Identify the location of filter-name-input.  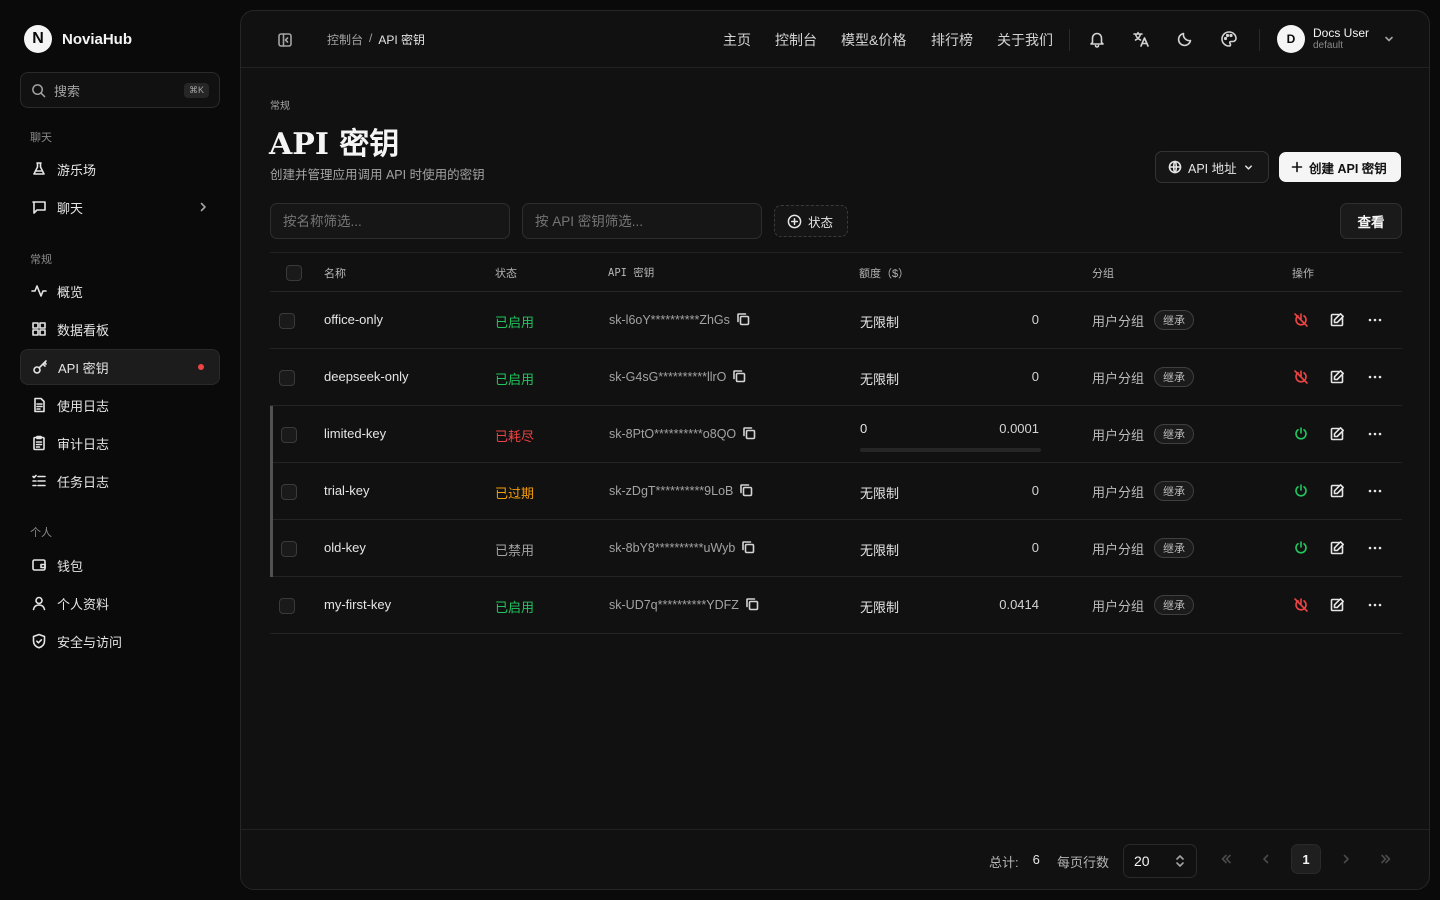
(390, 221).